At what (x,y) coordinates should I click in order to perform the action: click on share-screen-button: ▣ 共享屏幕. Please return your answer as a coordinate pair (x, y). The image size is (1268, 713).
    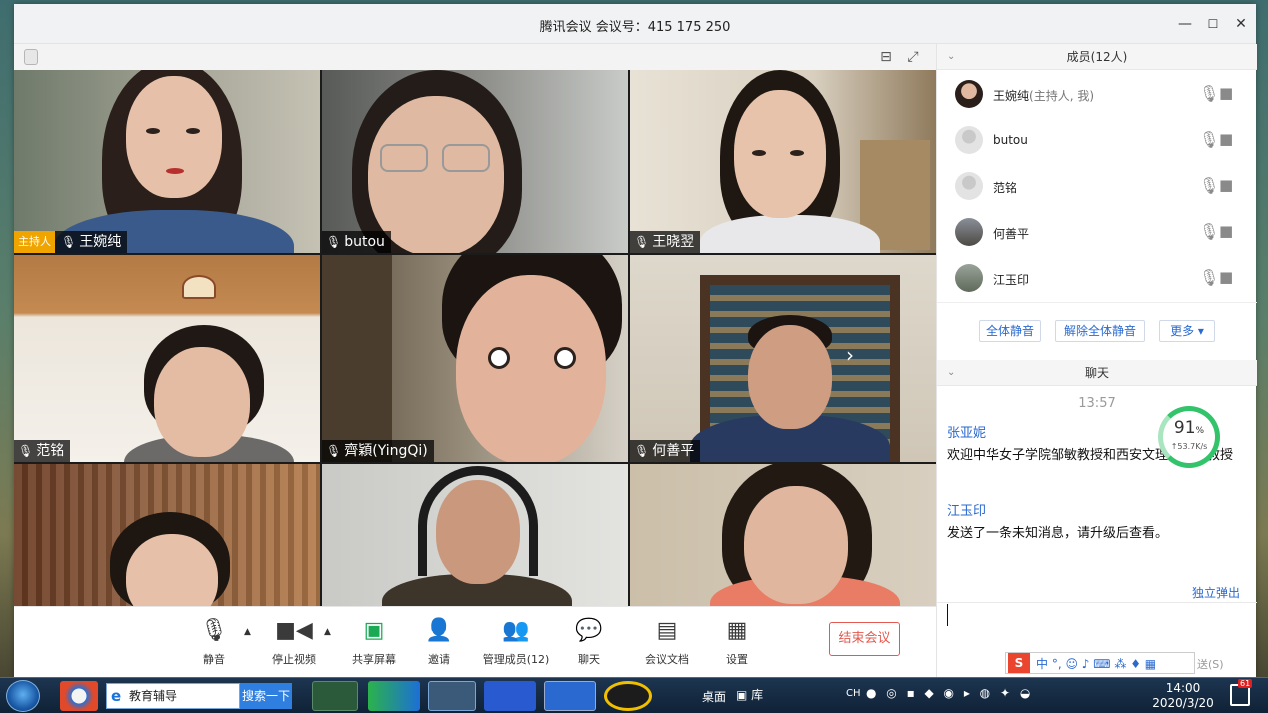
    Looking at the image, I should click on (374, 642).